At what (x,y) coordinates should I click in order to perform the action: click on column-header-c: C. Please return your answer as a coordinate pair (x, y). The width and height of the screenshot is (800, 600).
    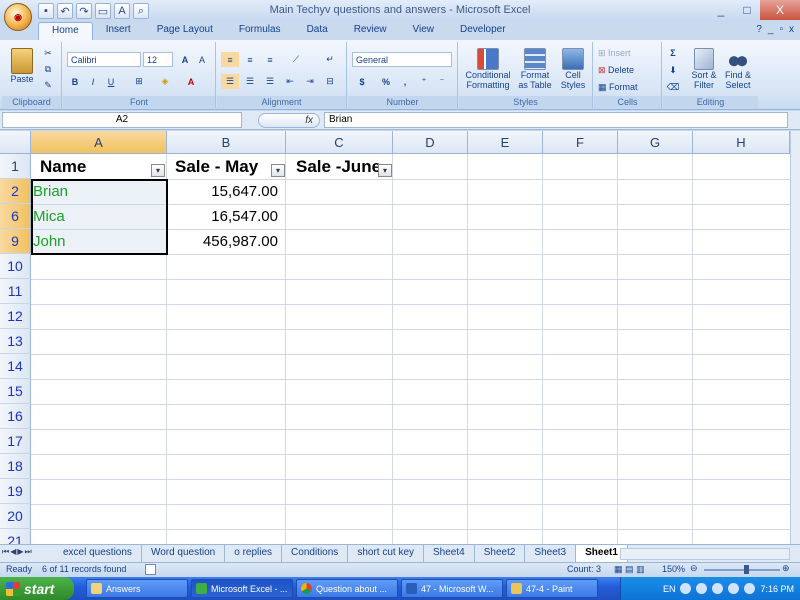
    Looking at the image, I should click on (339, 142).